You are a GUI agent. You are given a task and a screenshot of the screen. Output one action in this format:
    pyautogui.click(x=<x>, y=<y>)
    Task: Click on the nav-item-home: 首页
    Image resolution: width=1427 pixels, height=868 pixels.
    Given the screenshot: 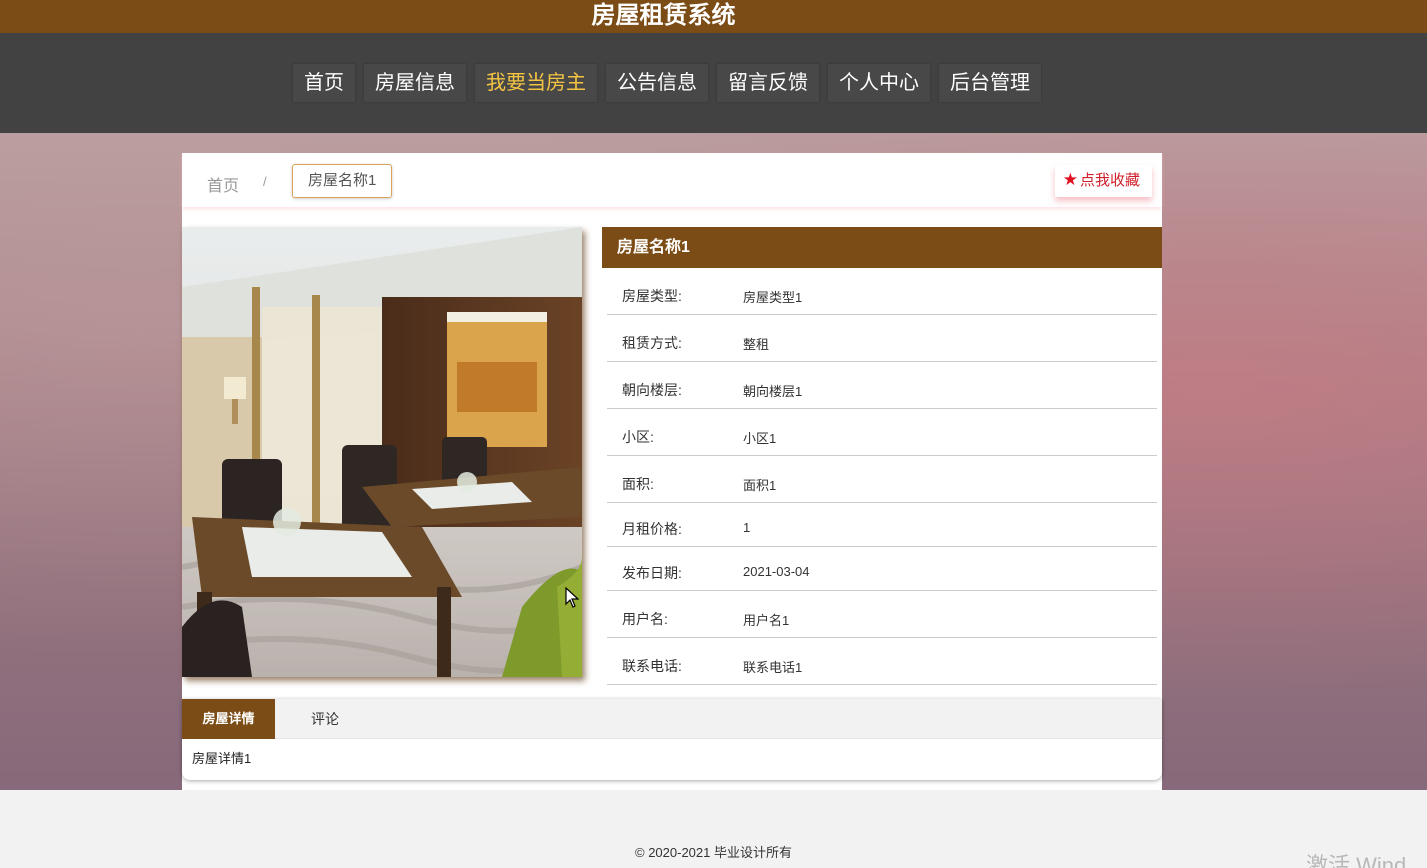 What is the action you would take?
    pyautogui.click(x=324, y=83)
    